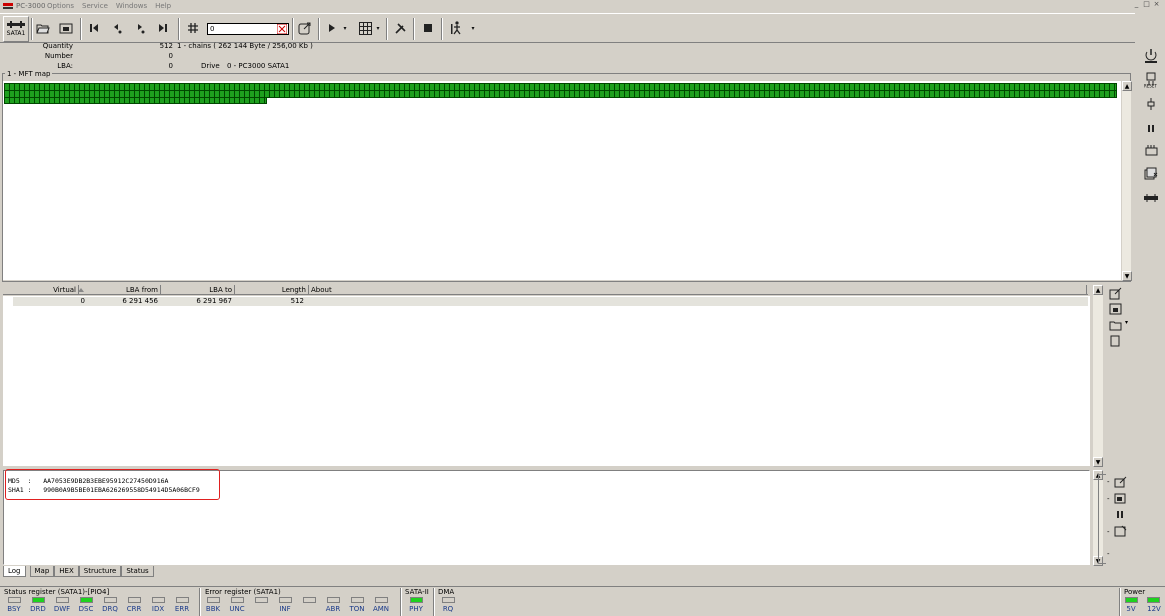 The image size is (1165, 616). Describe the element at coordinates (297, 301) in the screenshot. I see `cell-length: 512` at that location.